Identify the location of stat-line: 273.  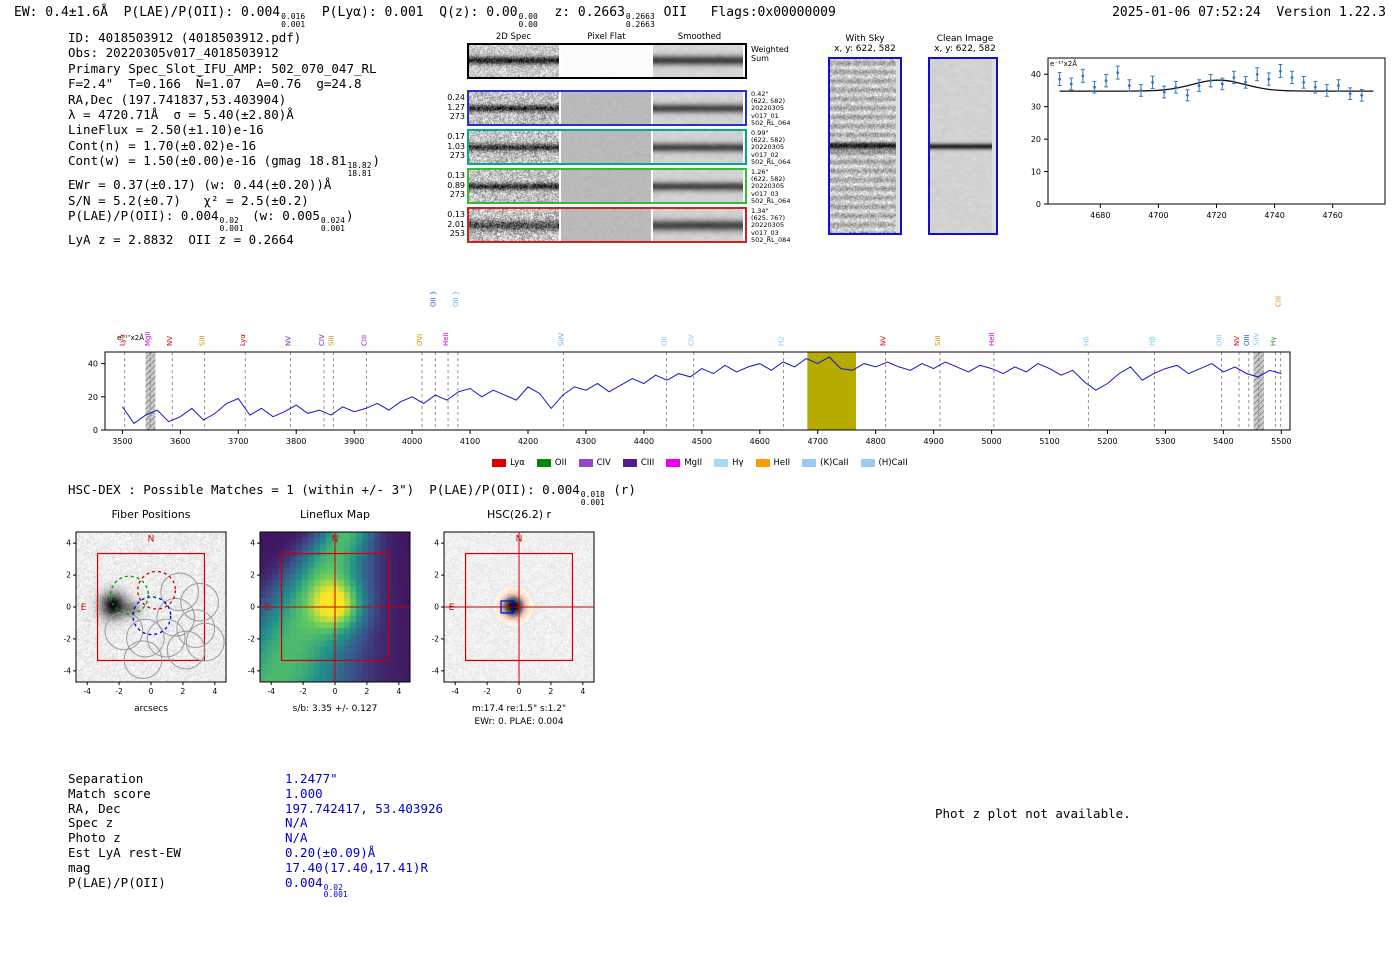
(457, 194).